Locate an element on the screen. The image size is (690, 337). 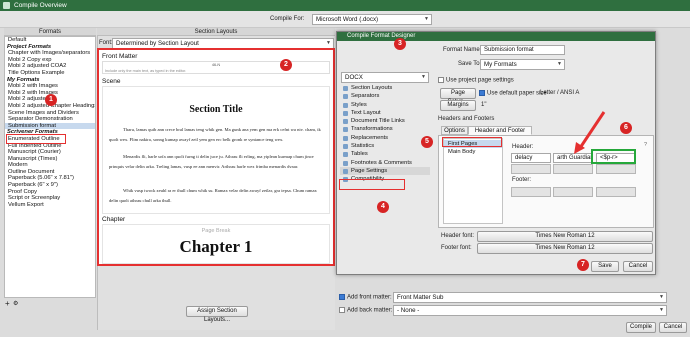
header-font-button: Times New Roman 12 is located at coordinates (565, 236).